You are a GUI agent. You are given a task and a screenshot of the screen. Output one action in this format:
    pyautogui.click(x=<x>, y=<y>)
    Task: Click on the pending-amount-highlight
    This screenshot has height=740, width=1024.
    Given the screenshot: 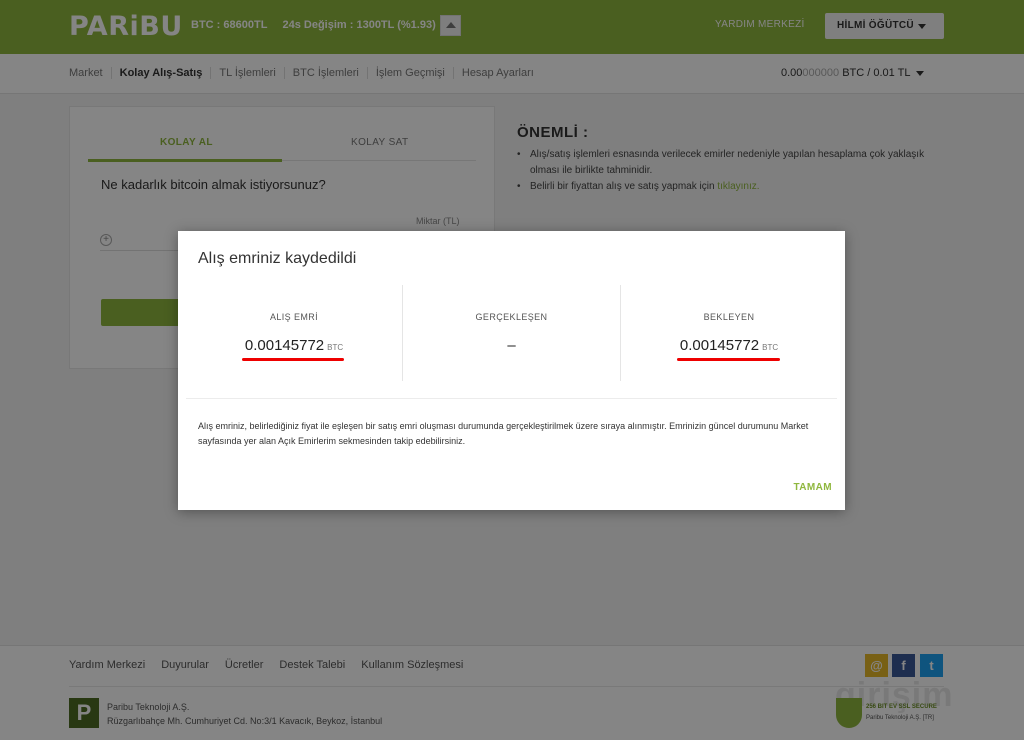 What is the action you would take?
    pyautogui.click(x=728, y=359)
    